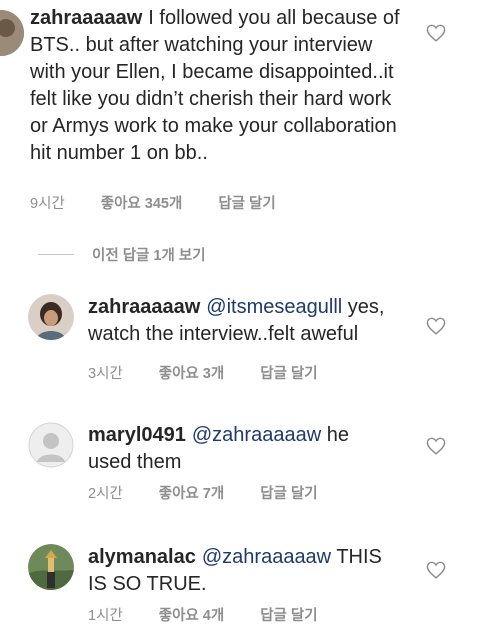  I want to click on comment-time: 1시간, so click(105, 616).